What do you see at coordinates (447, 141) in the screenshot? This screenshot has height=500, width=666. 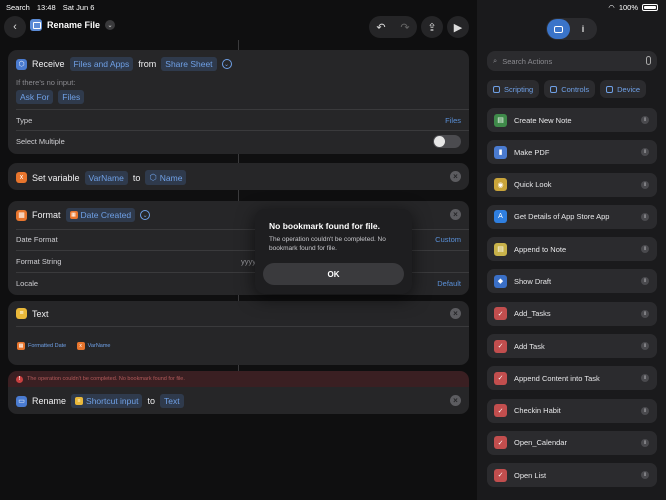 I see `select-multiple-toggle` at bounding box center [447, 141].